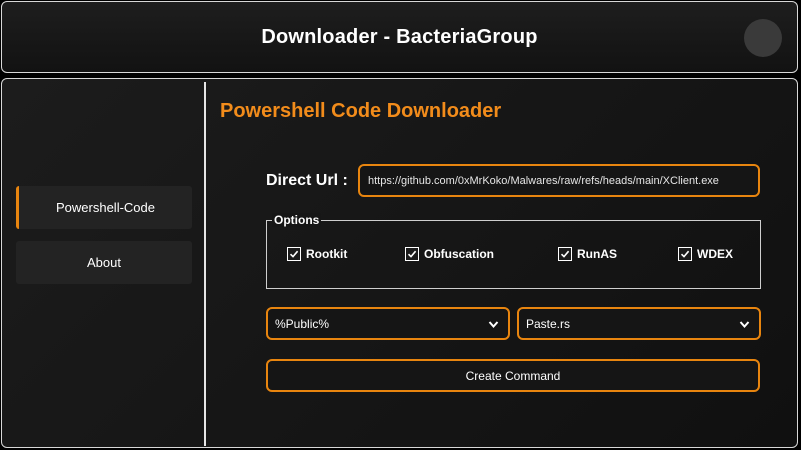 This screenshot has width=801, height=450. Describe the element at coordinates (548, 323) in the screenshot. I see `host-select-value: Paste.rs` at that location.